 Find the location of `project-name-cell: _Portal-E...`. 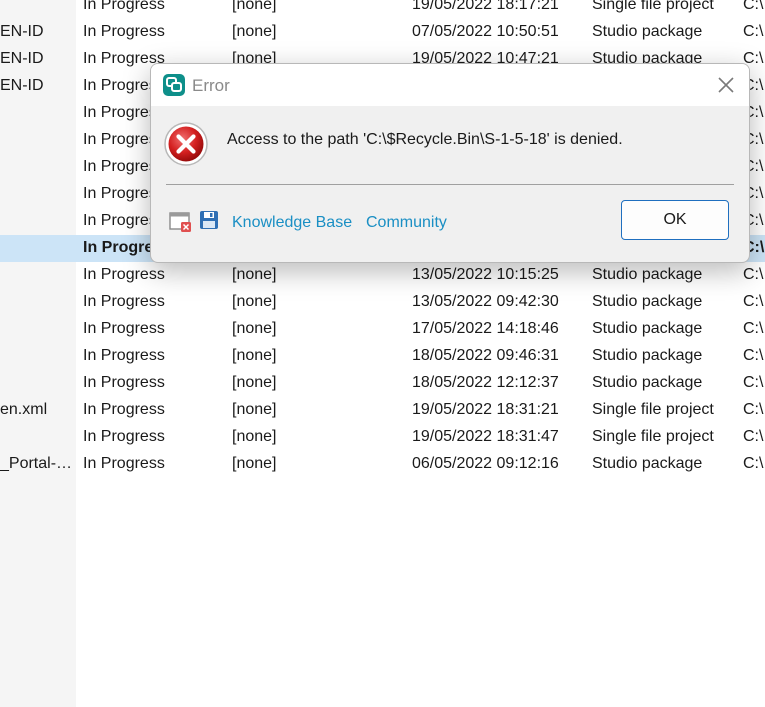

project-name-cell: _Portal-E... is located at coordinates (37, 463).